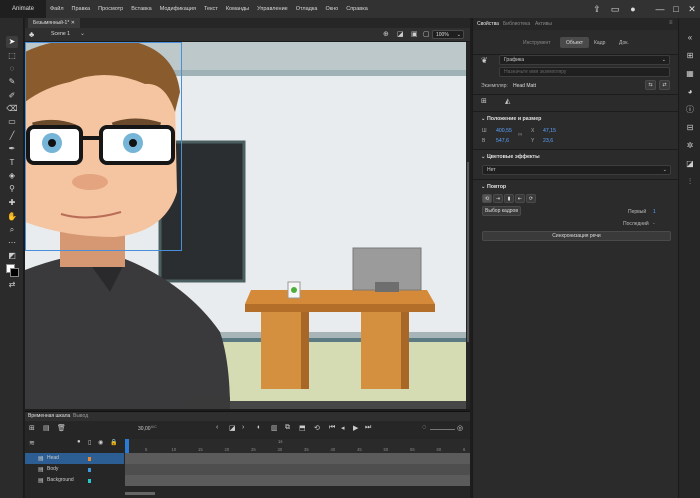  Describe the element at coordinates (690, 56) in the screenshot. I see `properties-icon: ⊞` at that location.